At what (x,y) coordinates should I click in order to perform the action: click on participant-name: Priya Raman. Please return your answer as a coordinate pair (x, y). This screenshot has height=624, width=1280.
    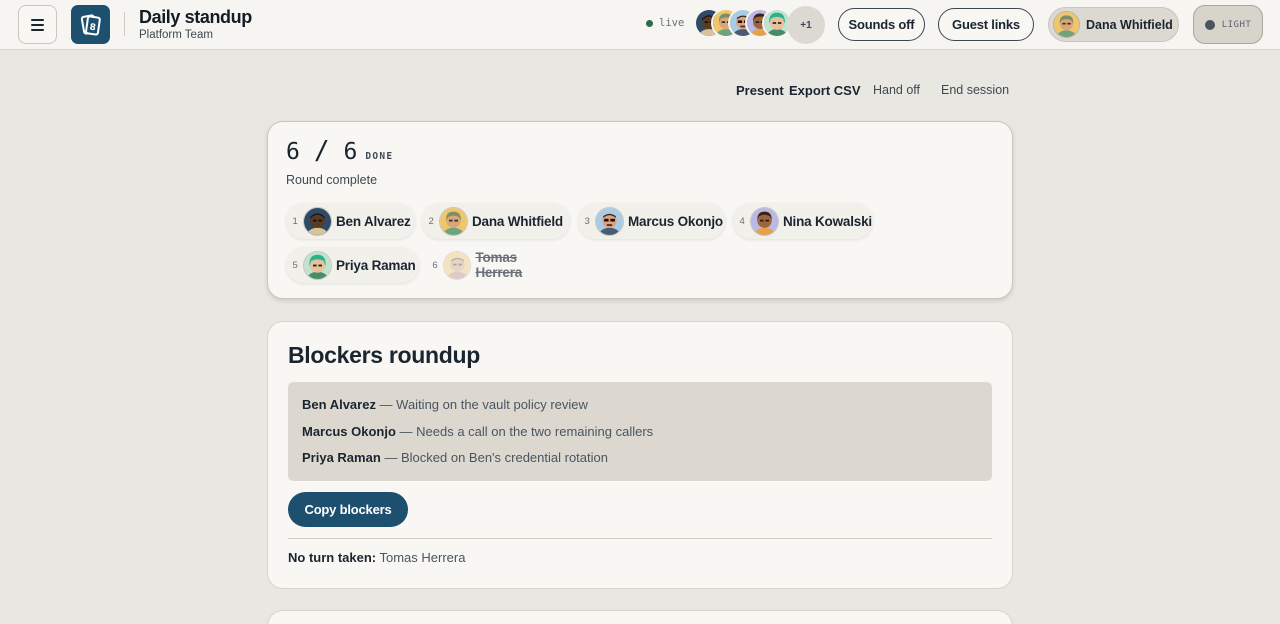
    Looking at the image, I should click on (376, 265).